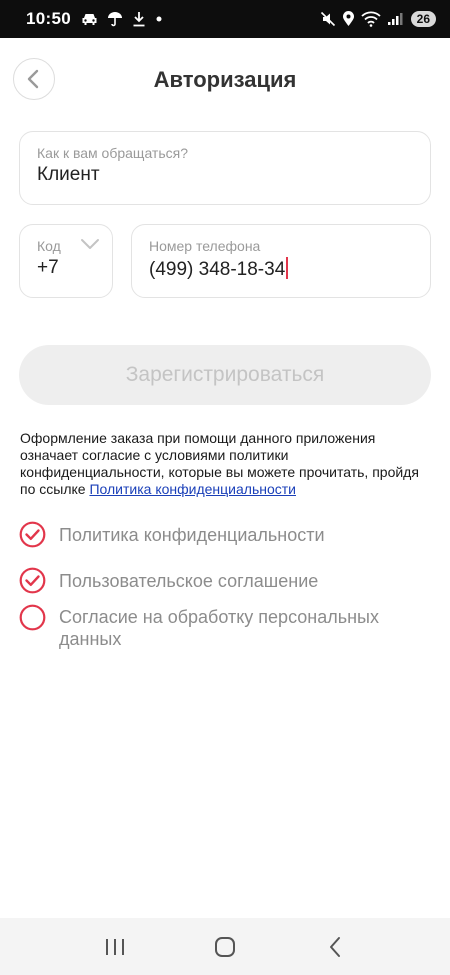 The height and width of the screenshot is (975, 450). I want to click on wifi-icon, so click(371, 19).